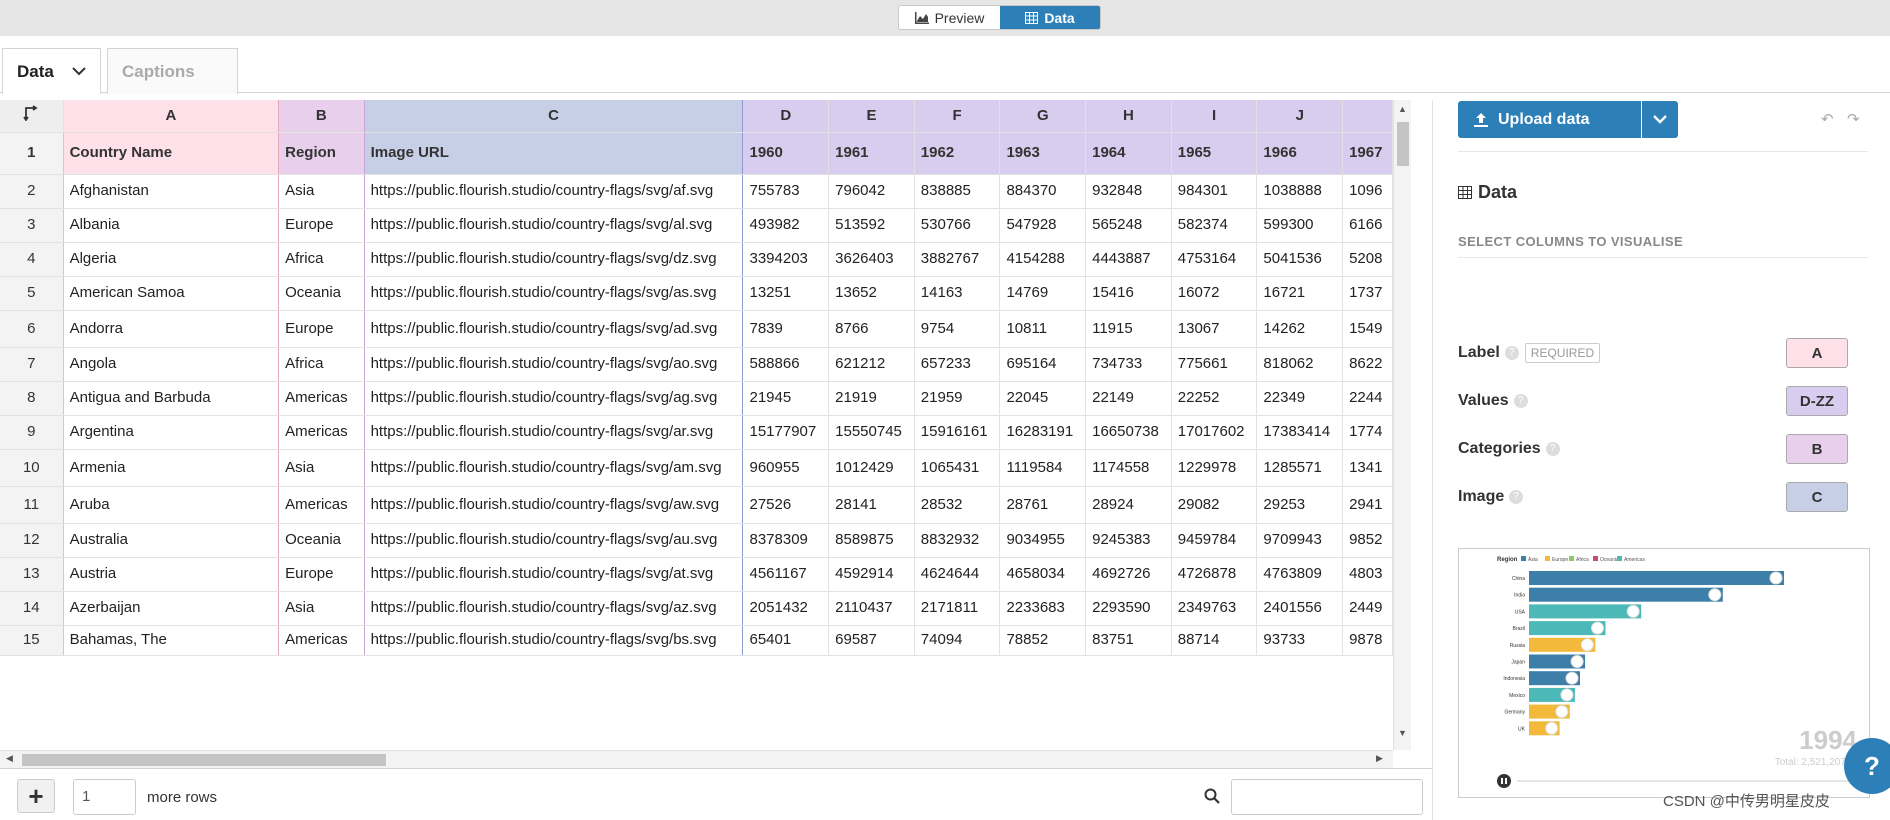 This screenshot has width=1890, height=820. I want to click on table-cell: Aruba, so click(171, 505).